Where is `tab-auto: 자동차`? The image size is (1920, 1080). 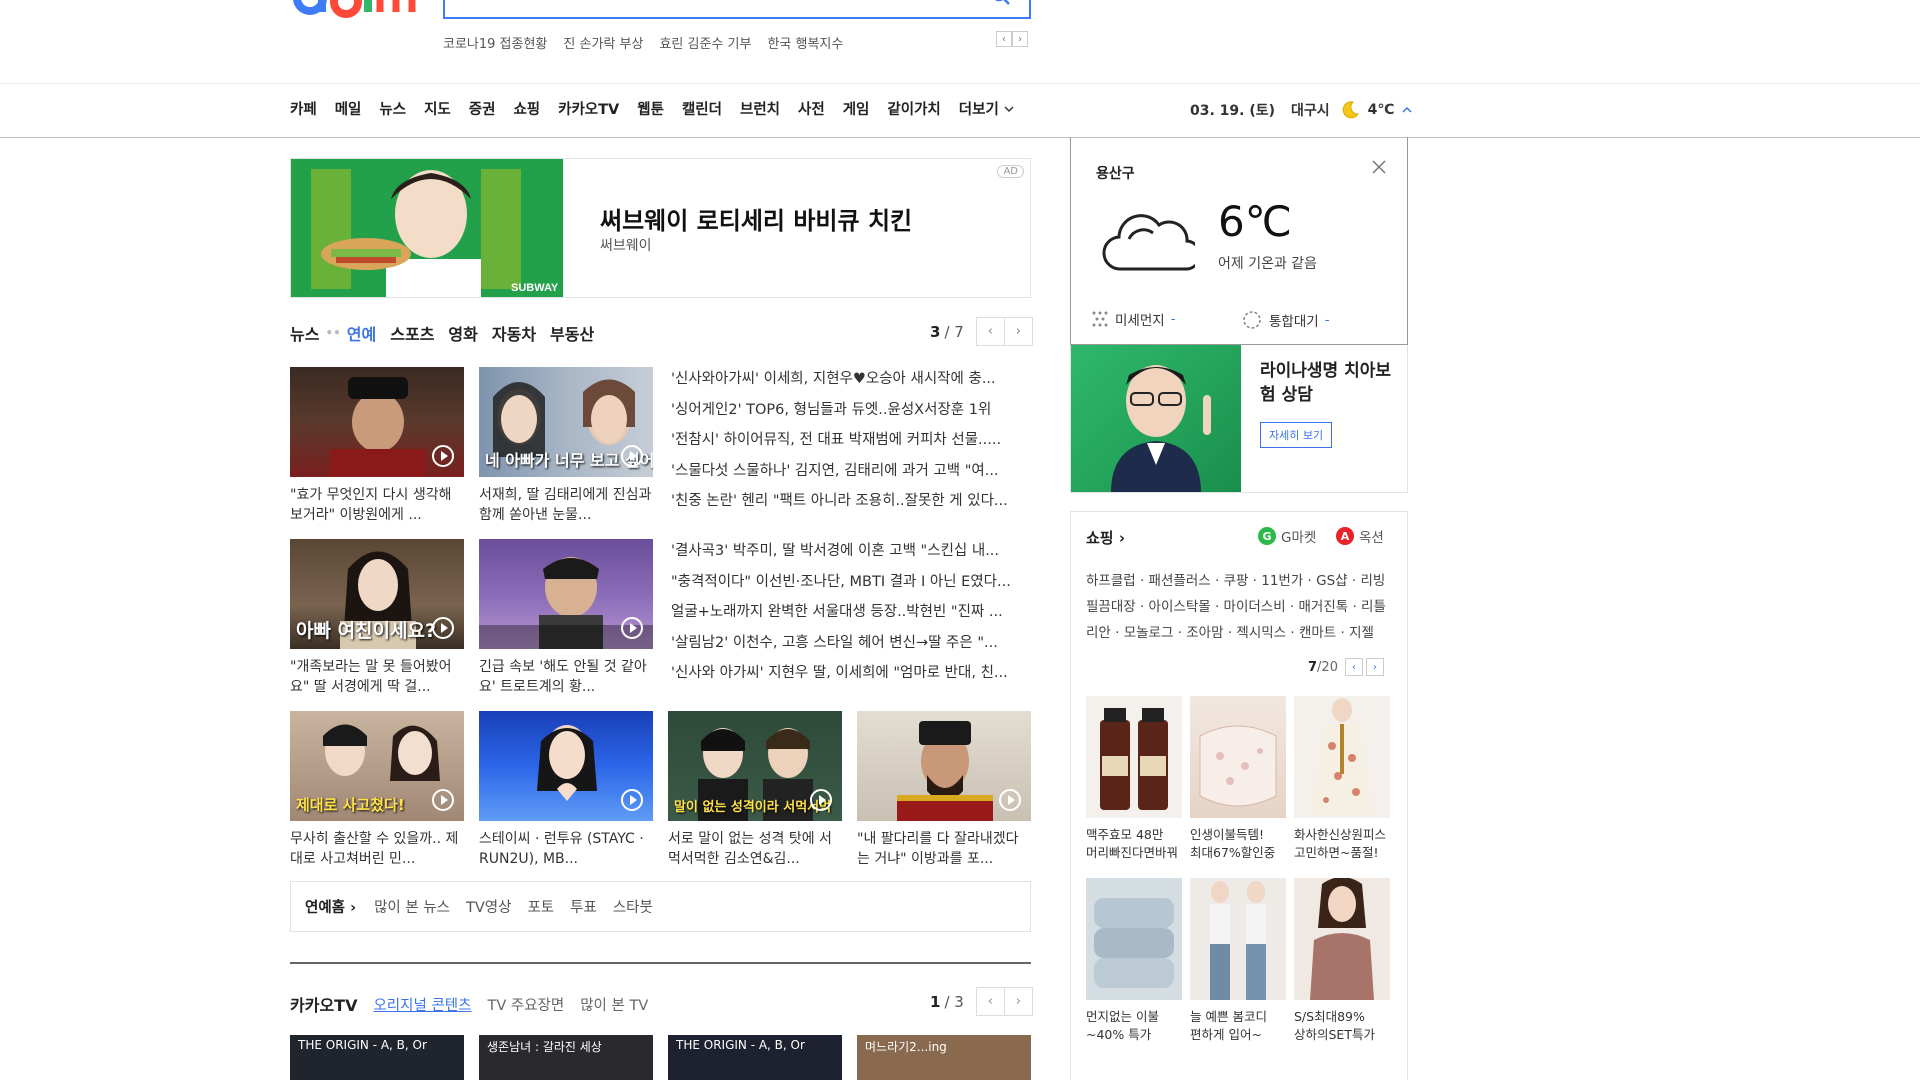
tab-auto: 자동차 is located at coordinates (514, 333).